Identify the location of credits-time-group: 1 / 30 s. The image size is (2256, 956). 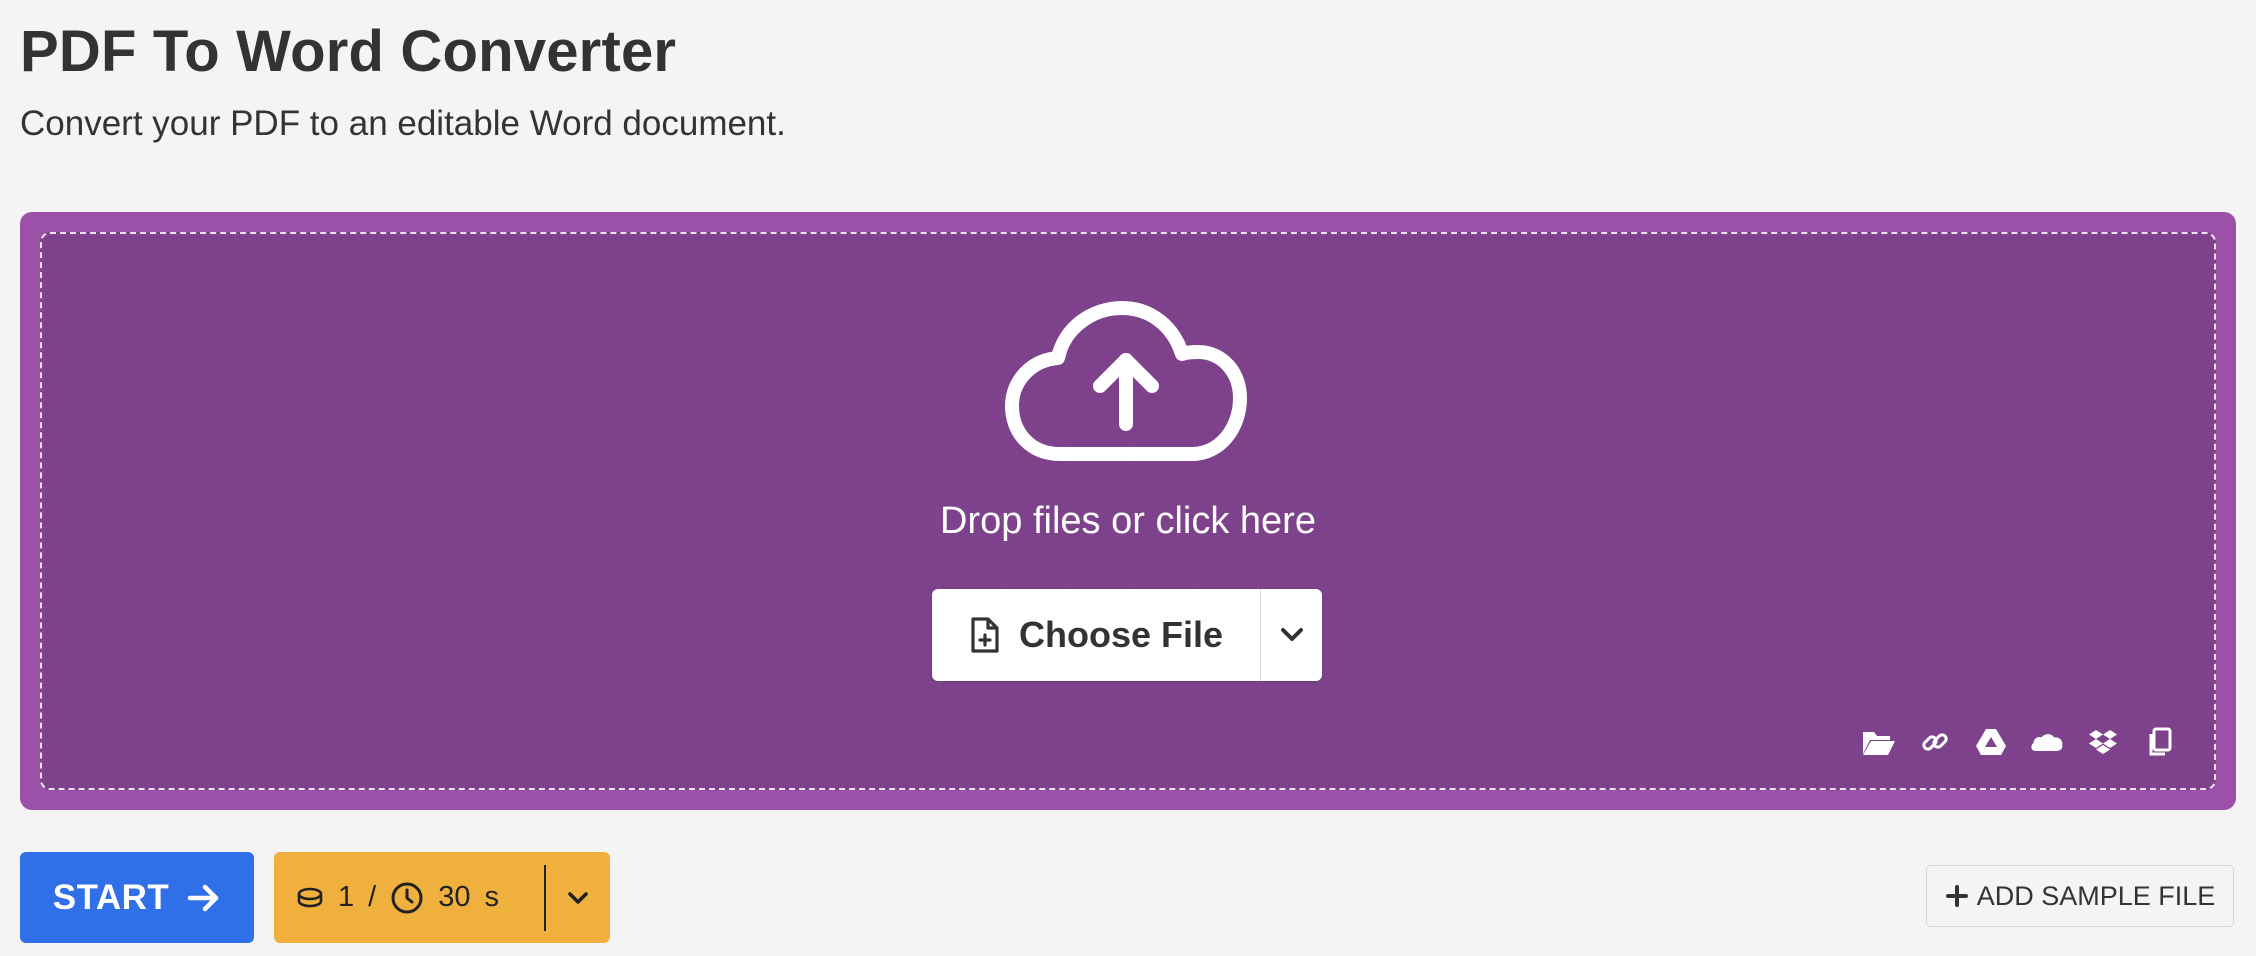
(442, 897).